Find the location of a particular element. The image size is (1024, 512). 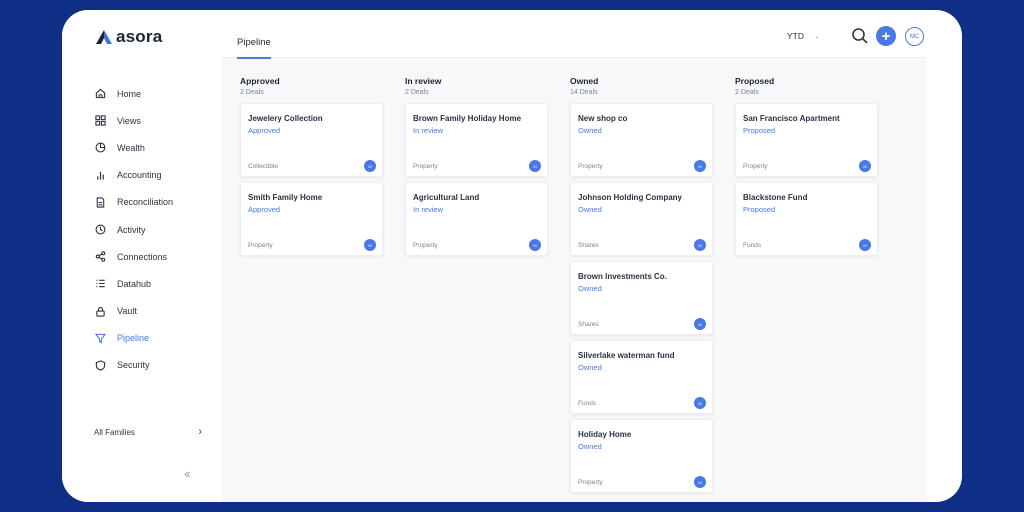

period-dropdown: YTD ⌄ is located at coordinates (803, 36).